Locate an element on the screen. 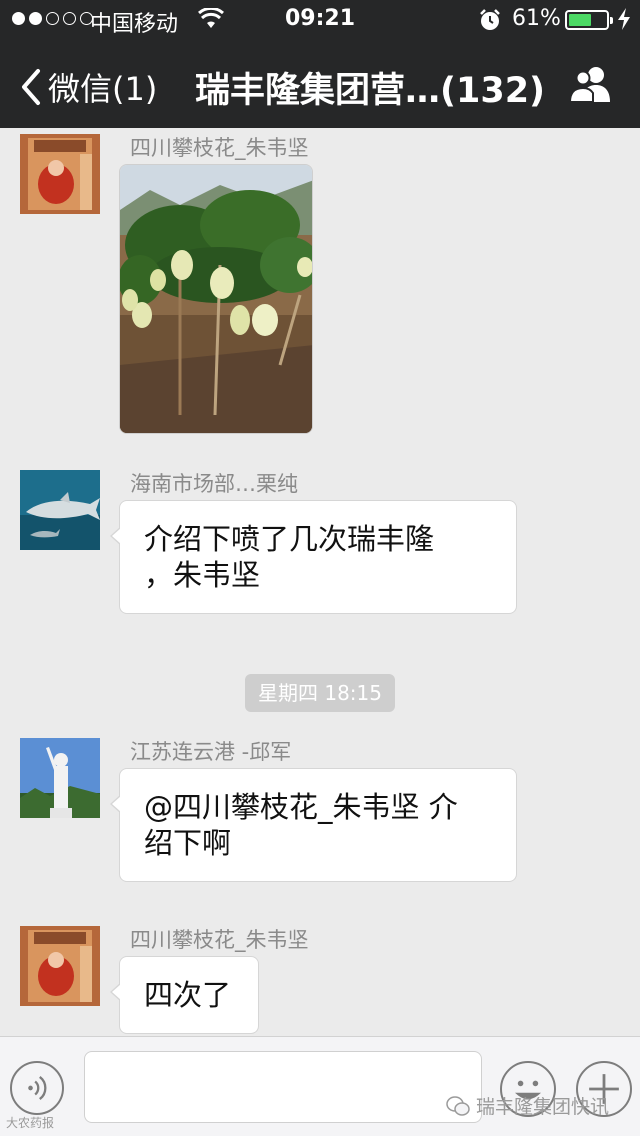 Image resolution: width=640 pixels, height=1136 pixels. message-bubble: 介绍下喷了几次瑞丰隆 ，朱韦坚 is located at coordinates (313, 557).